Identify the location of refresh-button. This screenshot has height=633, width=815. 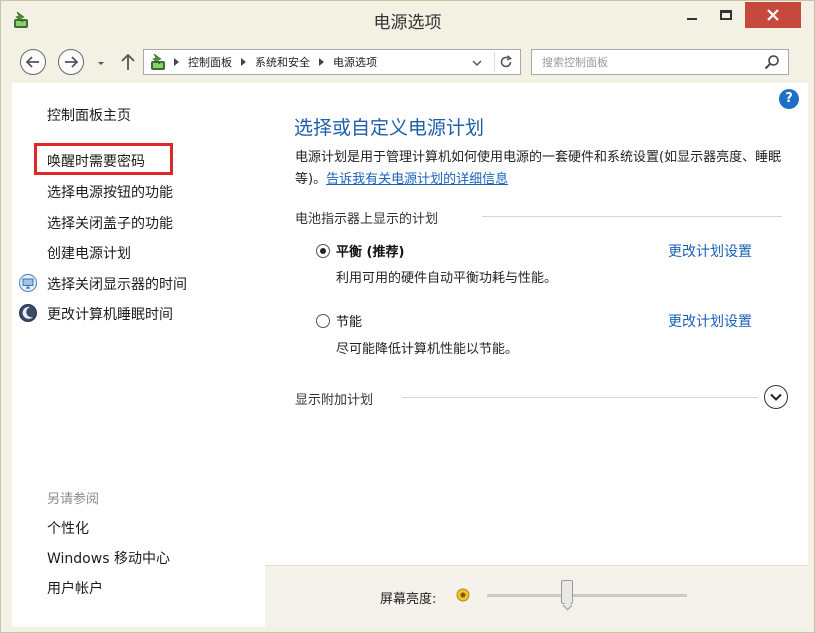
(505, 62).